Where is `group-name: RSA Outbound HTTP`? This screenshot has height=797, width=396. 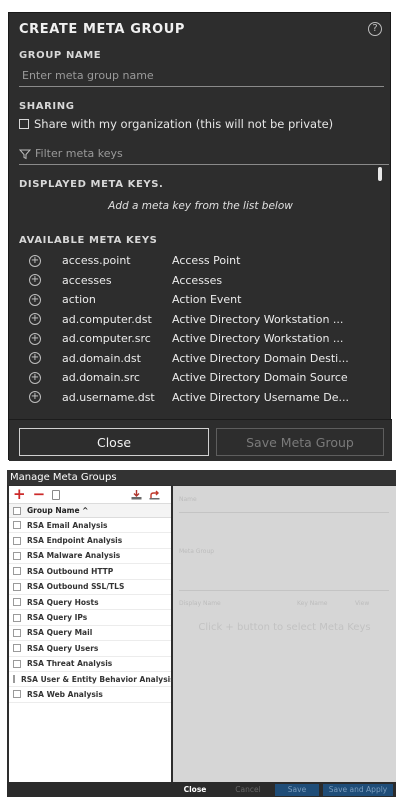 group-name: RSA Outbound HTTP is located at coordinates (70, 571).